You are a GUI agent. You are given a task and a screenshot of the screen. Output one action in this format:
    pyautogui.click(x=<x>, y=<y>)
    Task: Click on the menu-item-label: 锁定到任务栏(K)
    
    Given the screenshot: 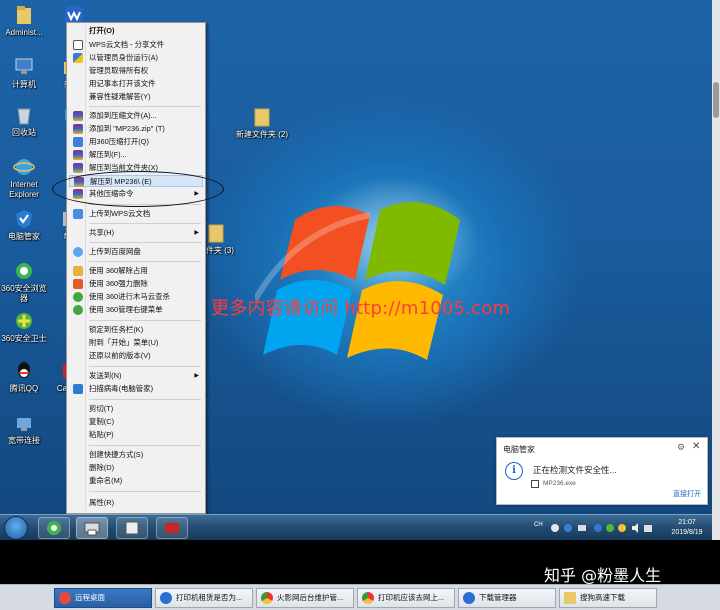 What is the action you would take?
    pyautogui.click(x=116, y=329)
    